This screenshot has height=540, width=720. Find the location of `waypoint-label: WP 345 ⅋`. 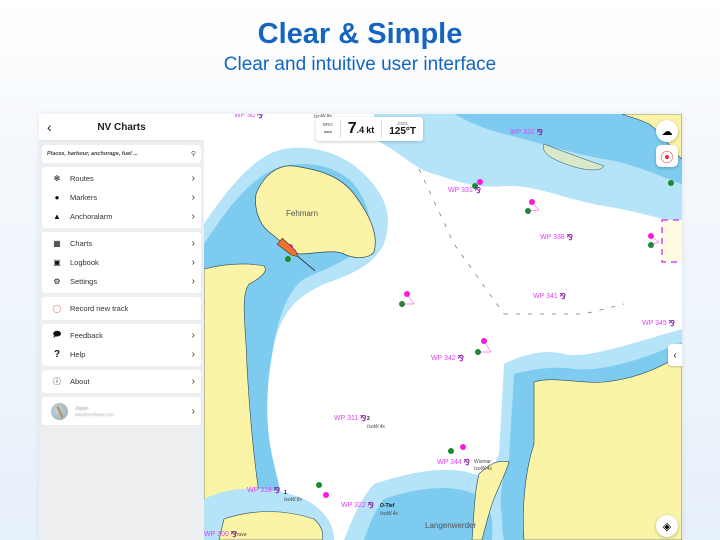

waypoint-label: WP 345 ⅋ is located at coordinates (658, 323).